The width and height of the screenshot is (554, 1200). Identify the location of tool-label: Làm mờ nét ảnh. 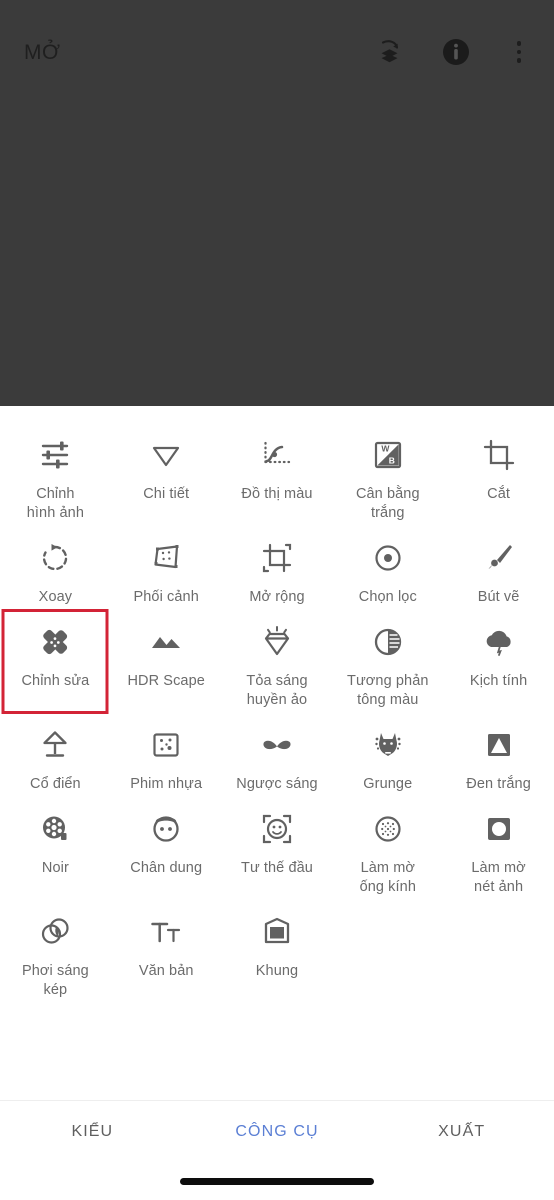
(498, 877).